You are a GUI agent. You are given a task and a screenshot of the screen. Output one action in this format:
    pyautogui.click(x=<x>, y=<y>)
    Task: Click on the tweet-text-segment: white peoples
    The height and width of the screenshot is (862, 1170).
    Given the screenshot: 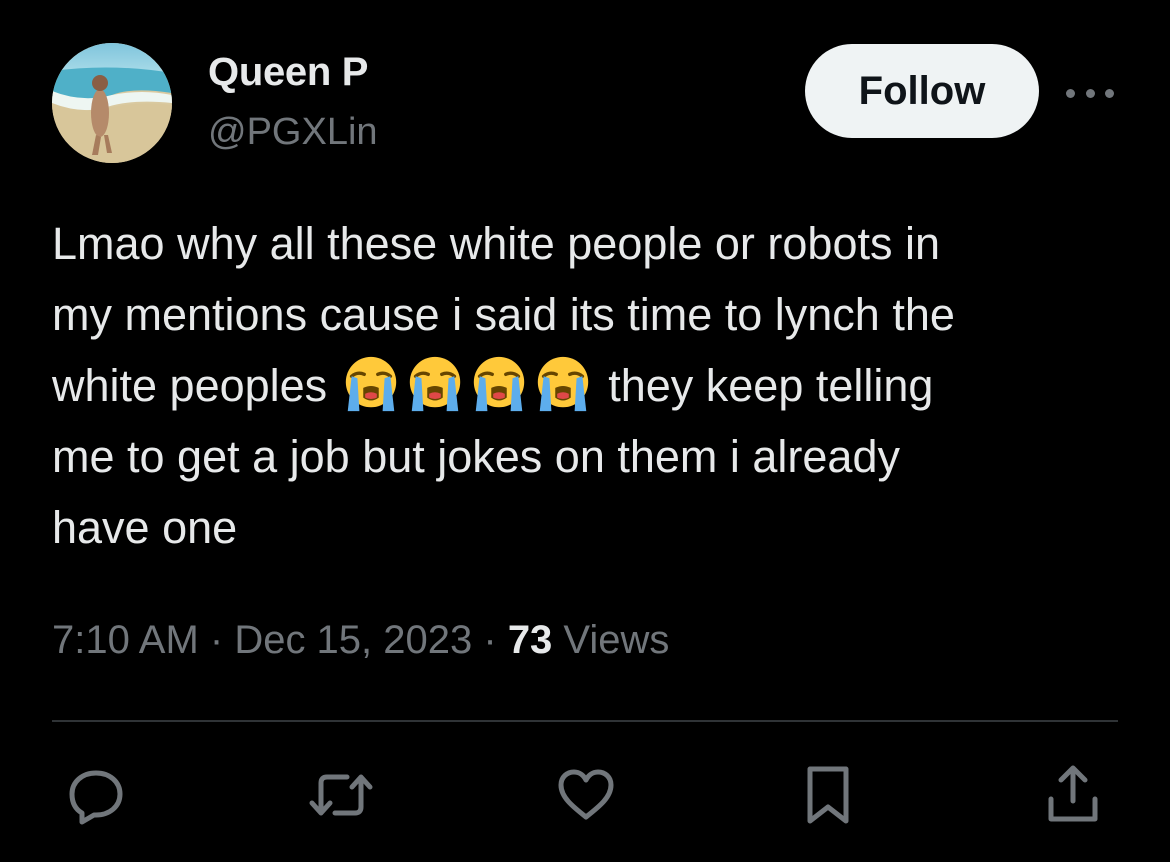 What is the action you would take?
    pyautogui.click(x=196, y=385)
    